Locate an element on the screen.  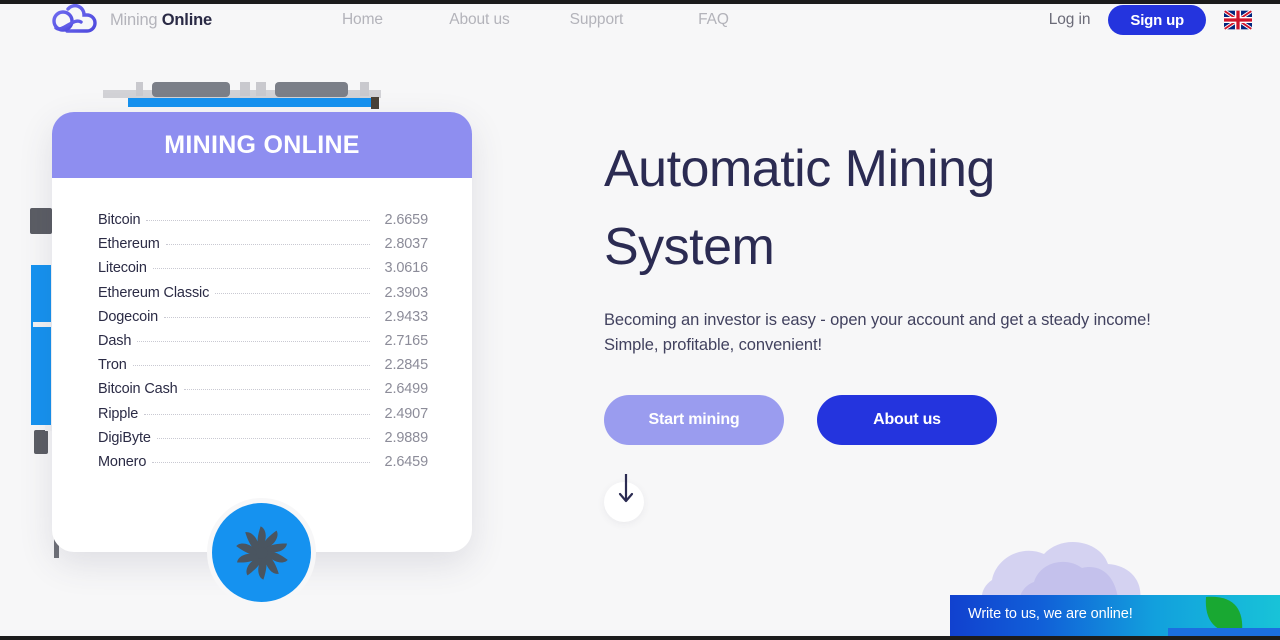
coin-value: 2.9433 is located at coordinates (406, 316).